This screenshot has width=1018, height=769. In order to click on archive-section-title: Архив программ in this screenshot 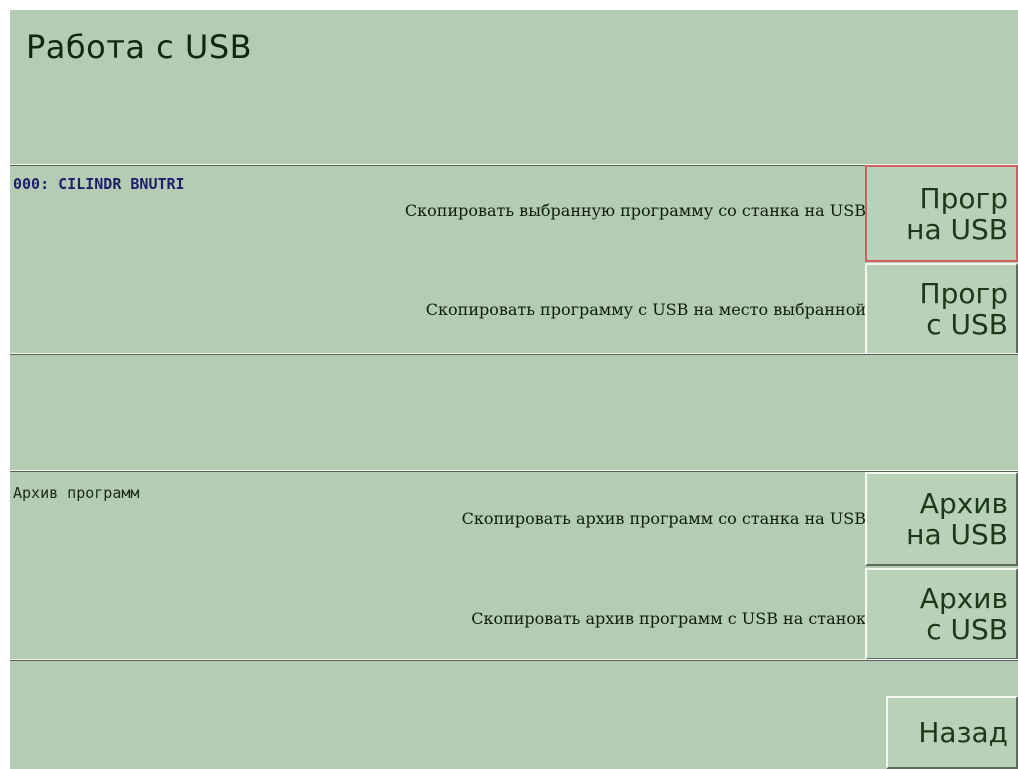, I will do `click(76, 493)`.